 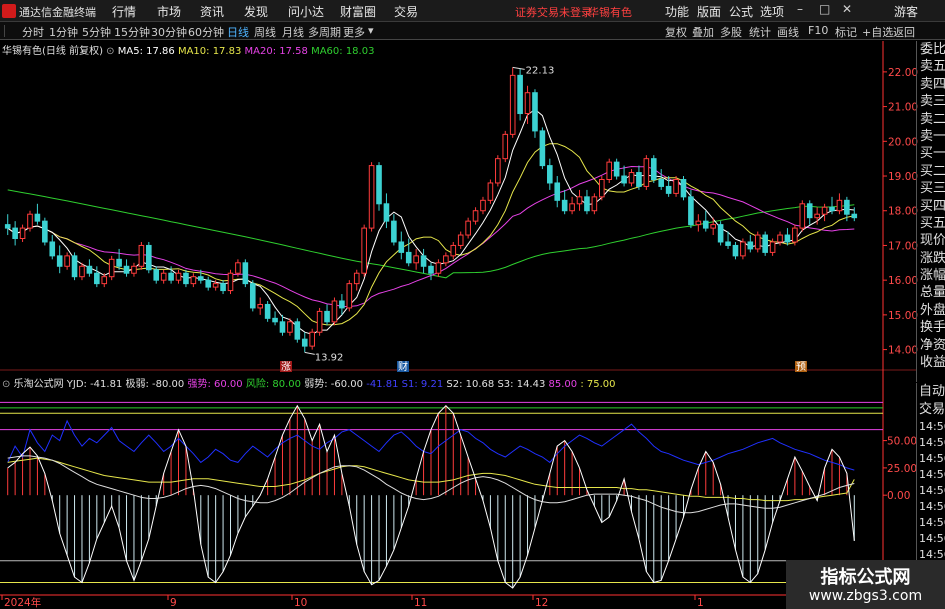 I want to click on quote-label: 委比, so click(x=932, y=49).